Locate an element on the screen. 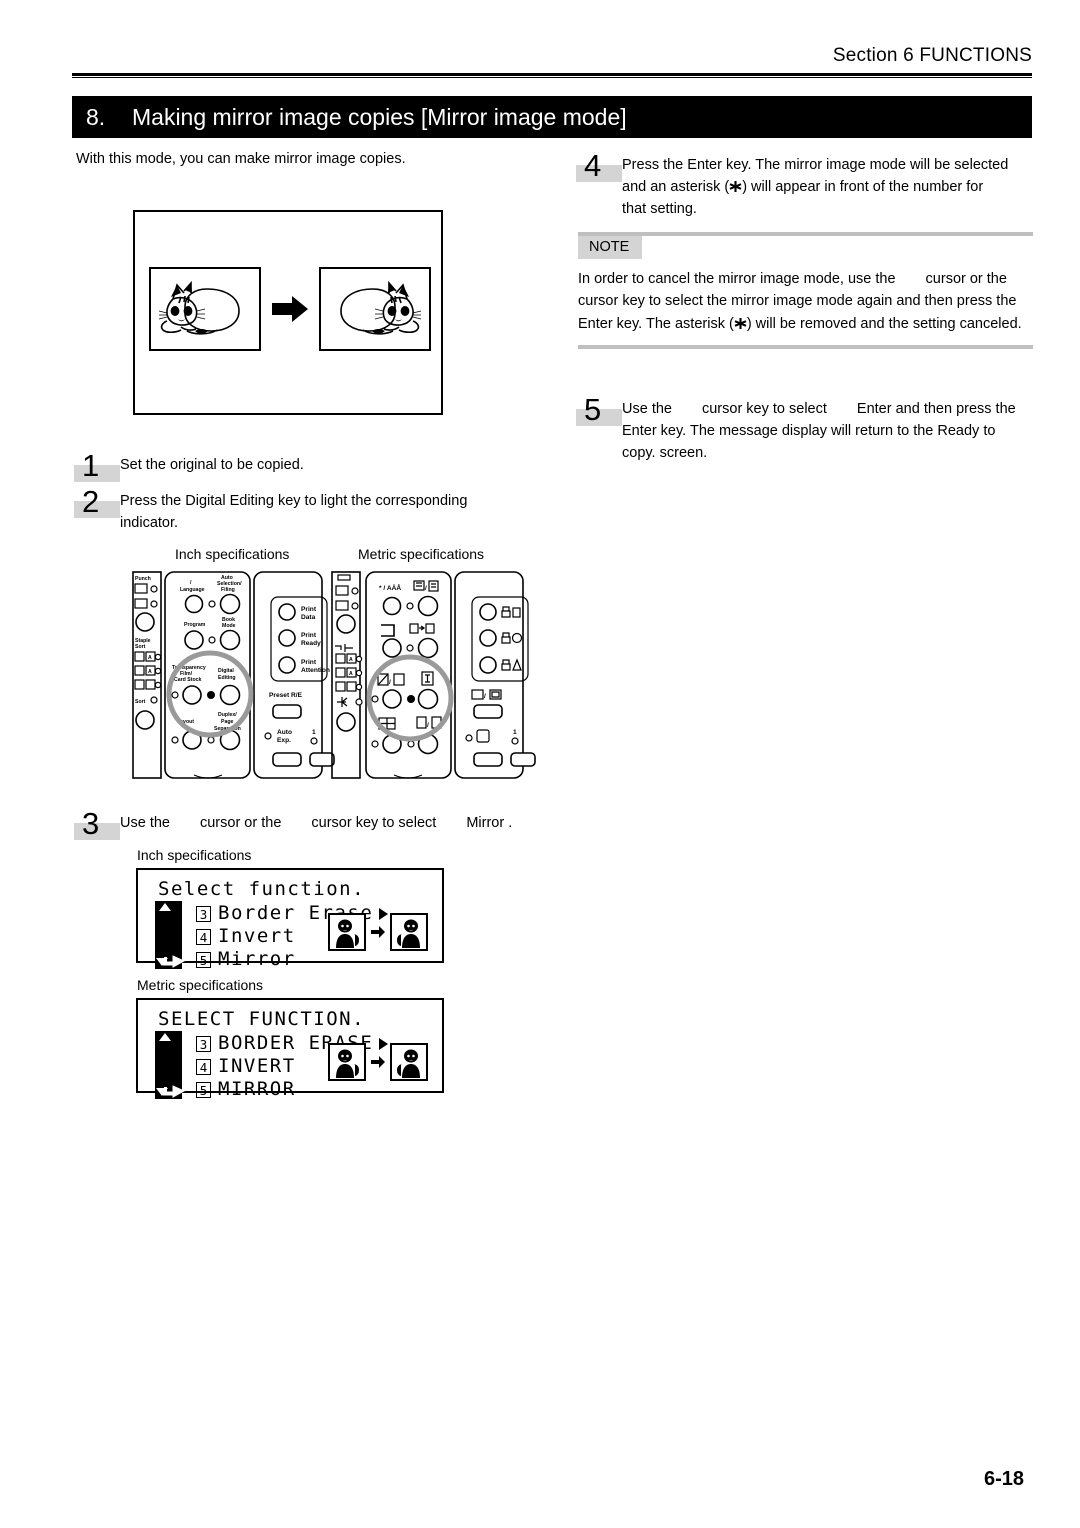 The width and height of the screenshot is (1080, 1528). svg-text: Editing is located at coordinates (227, 678).